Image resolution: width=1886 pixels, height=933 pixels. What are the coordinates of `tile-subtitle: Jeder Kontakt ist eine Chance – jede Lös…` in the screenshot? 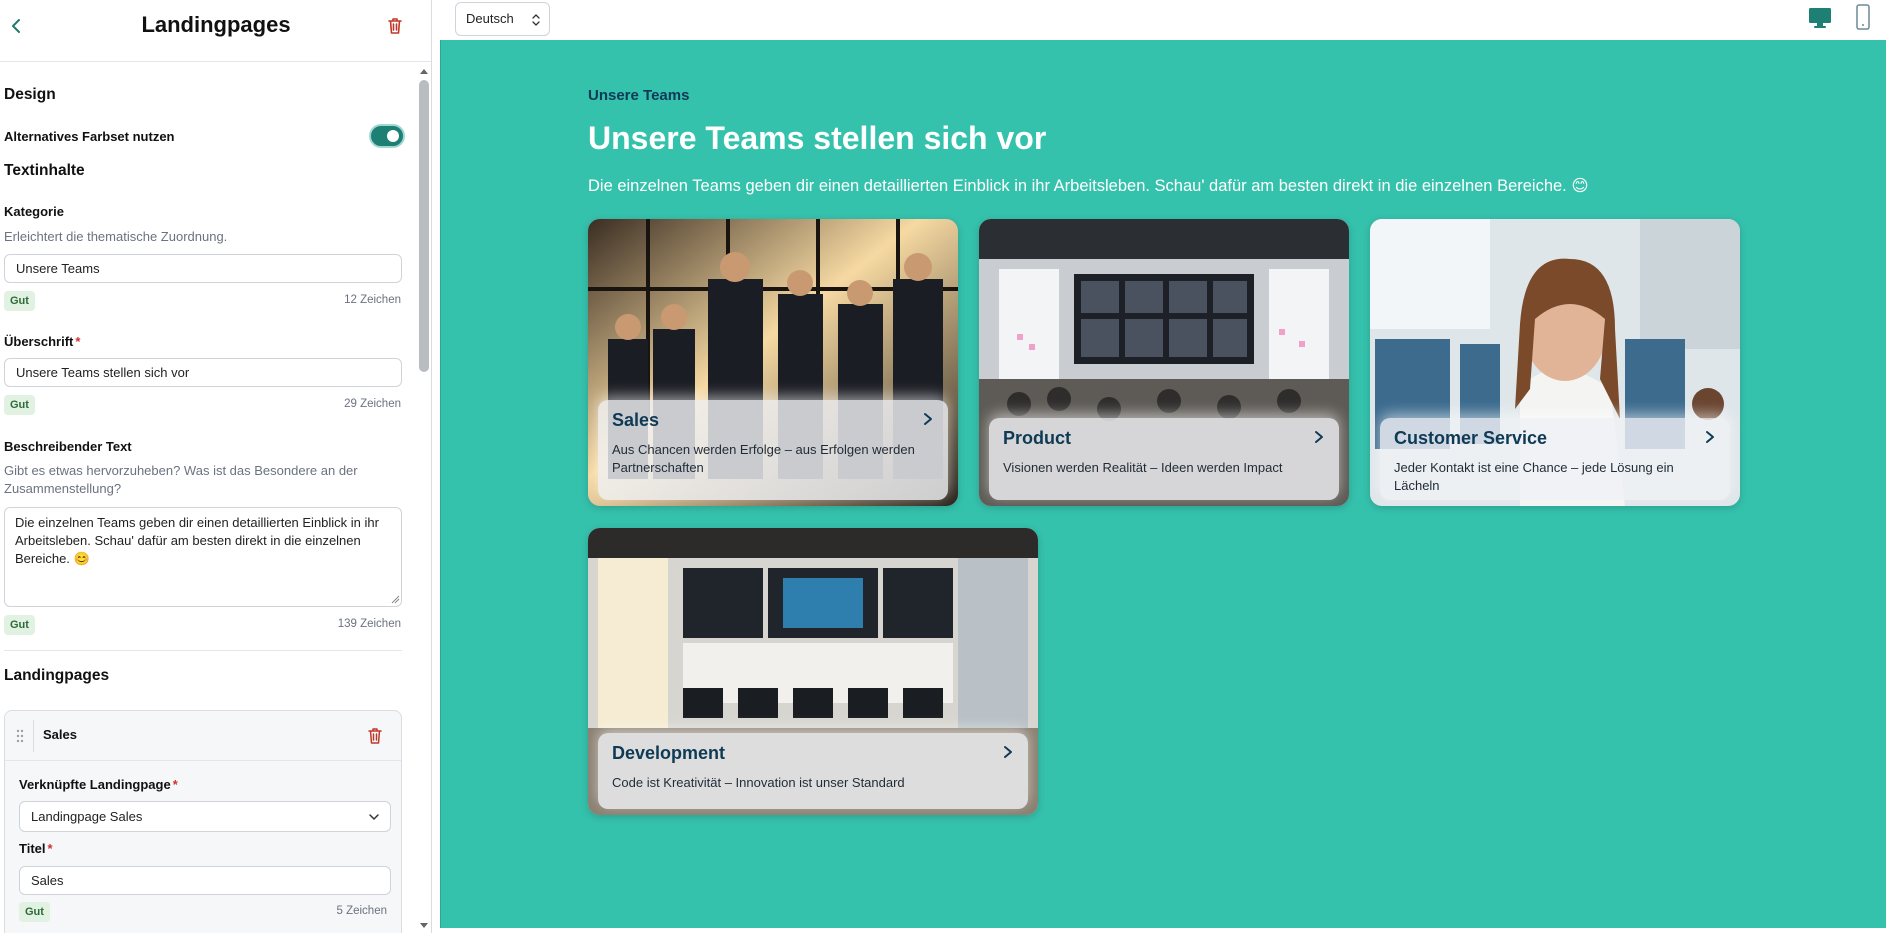 It's located at (1534, 476).